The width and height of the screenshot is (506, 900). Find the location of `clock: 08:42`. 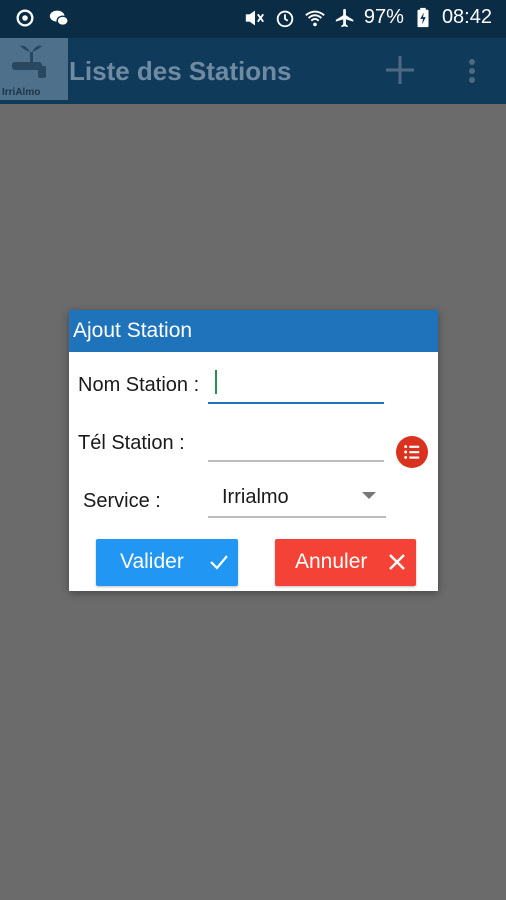

clock: 08:42 is located at coordinates (466, 17).